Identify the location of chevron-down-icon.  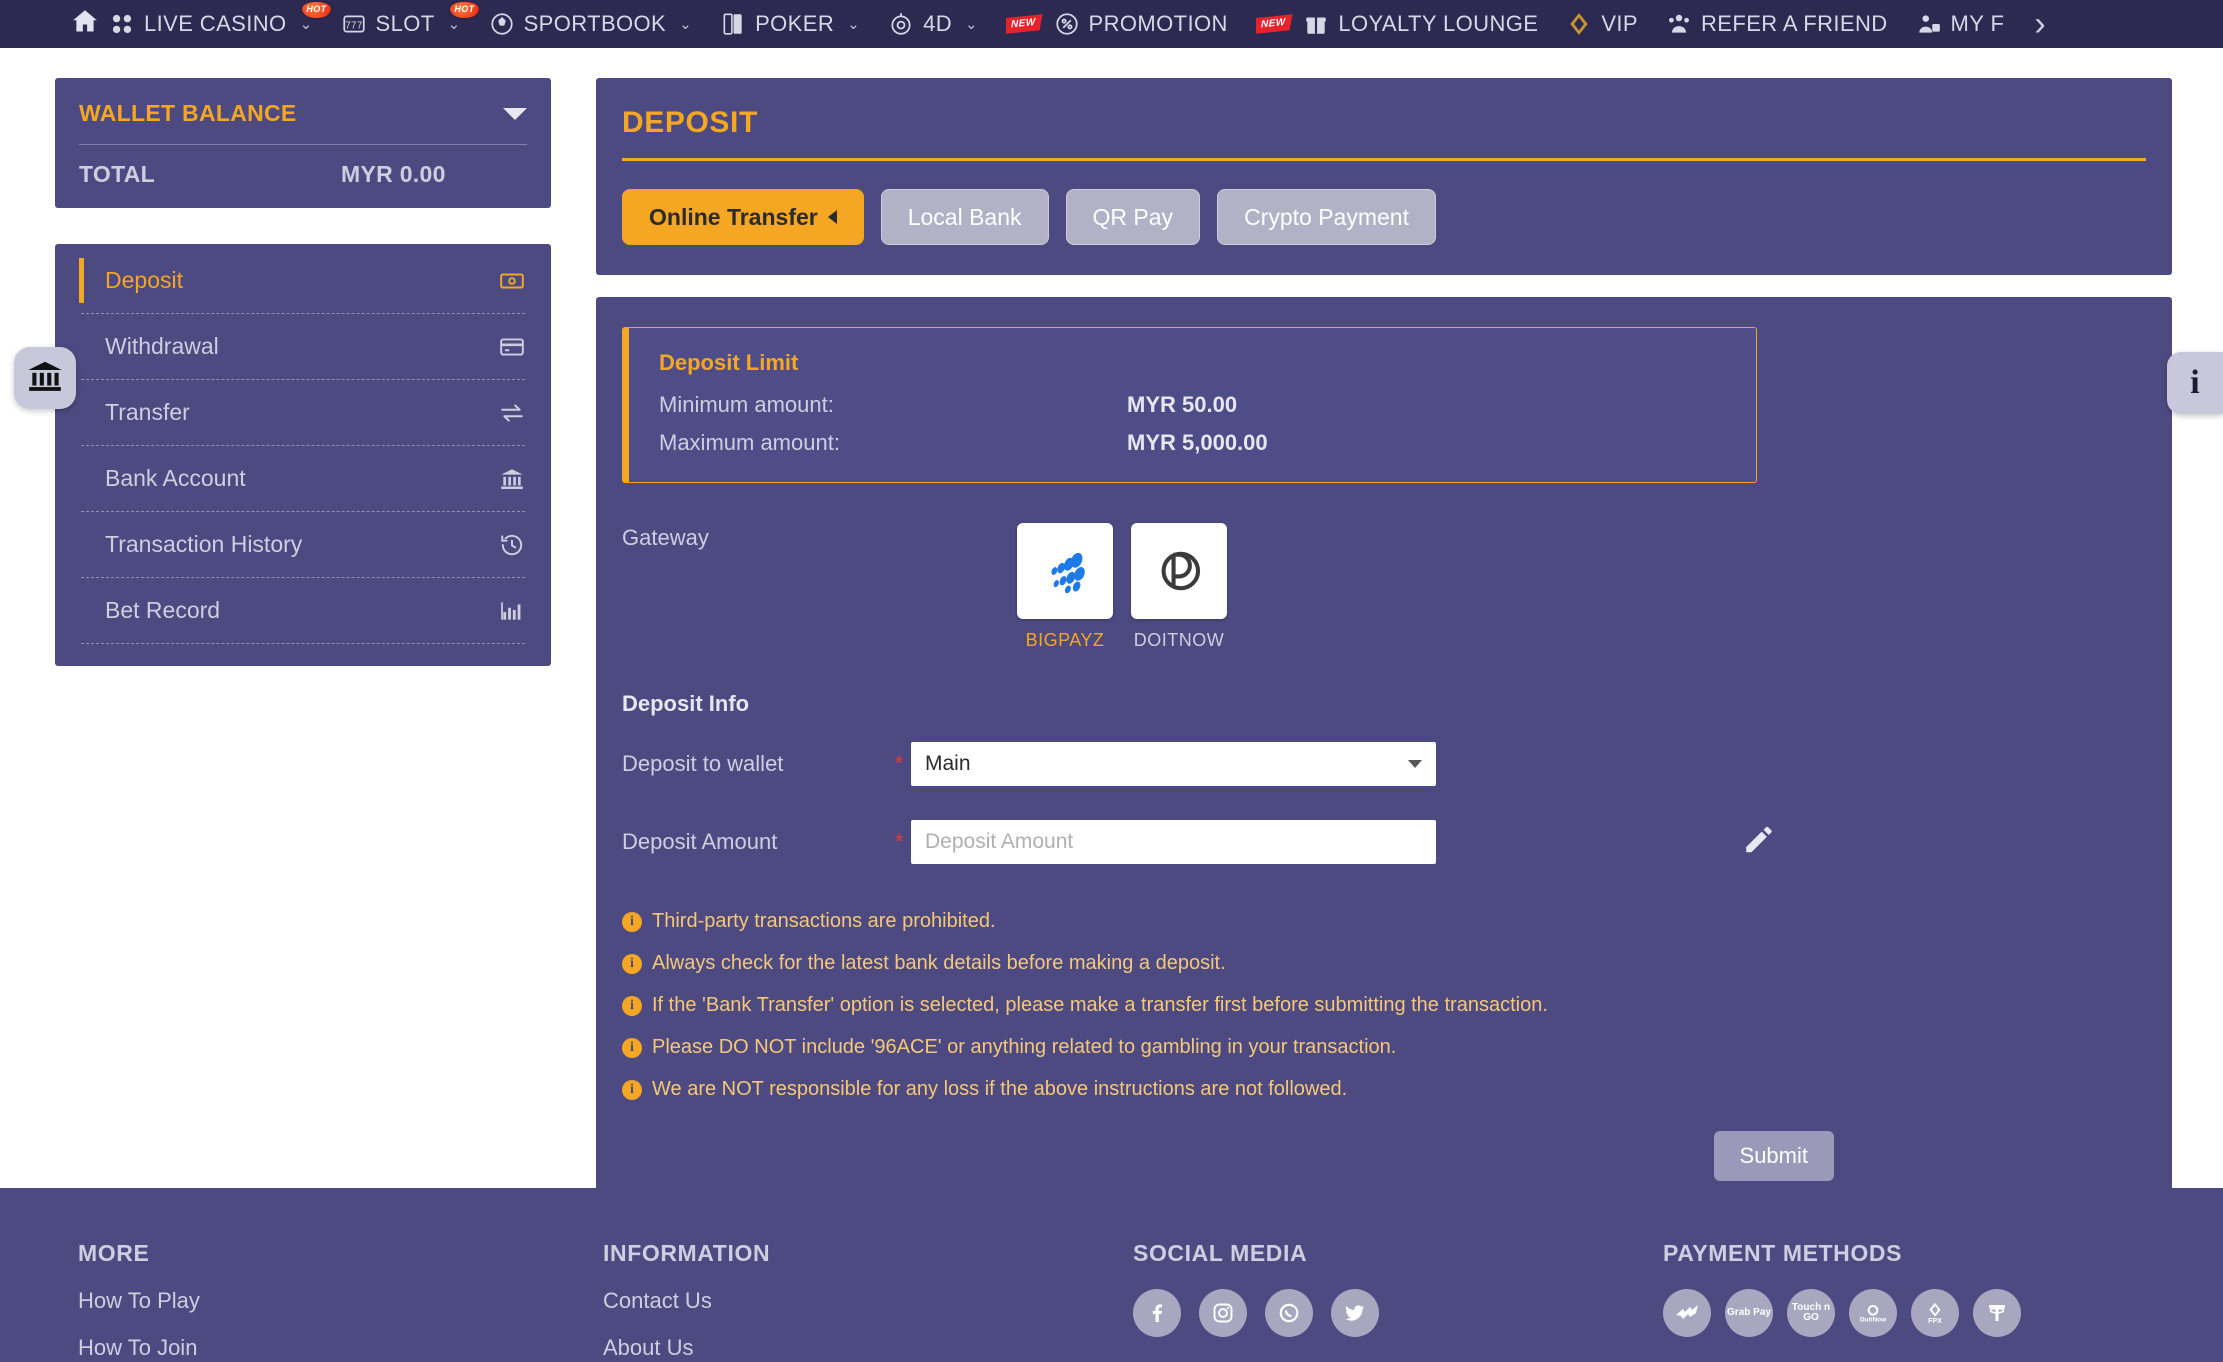
(515, 113).